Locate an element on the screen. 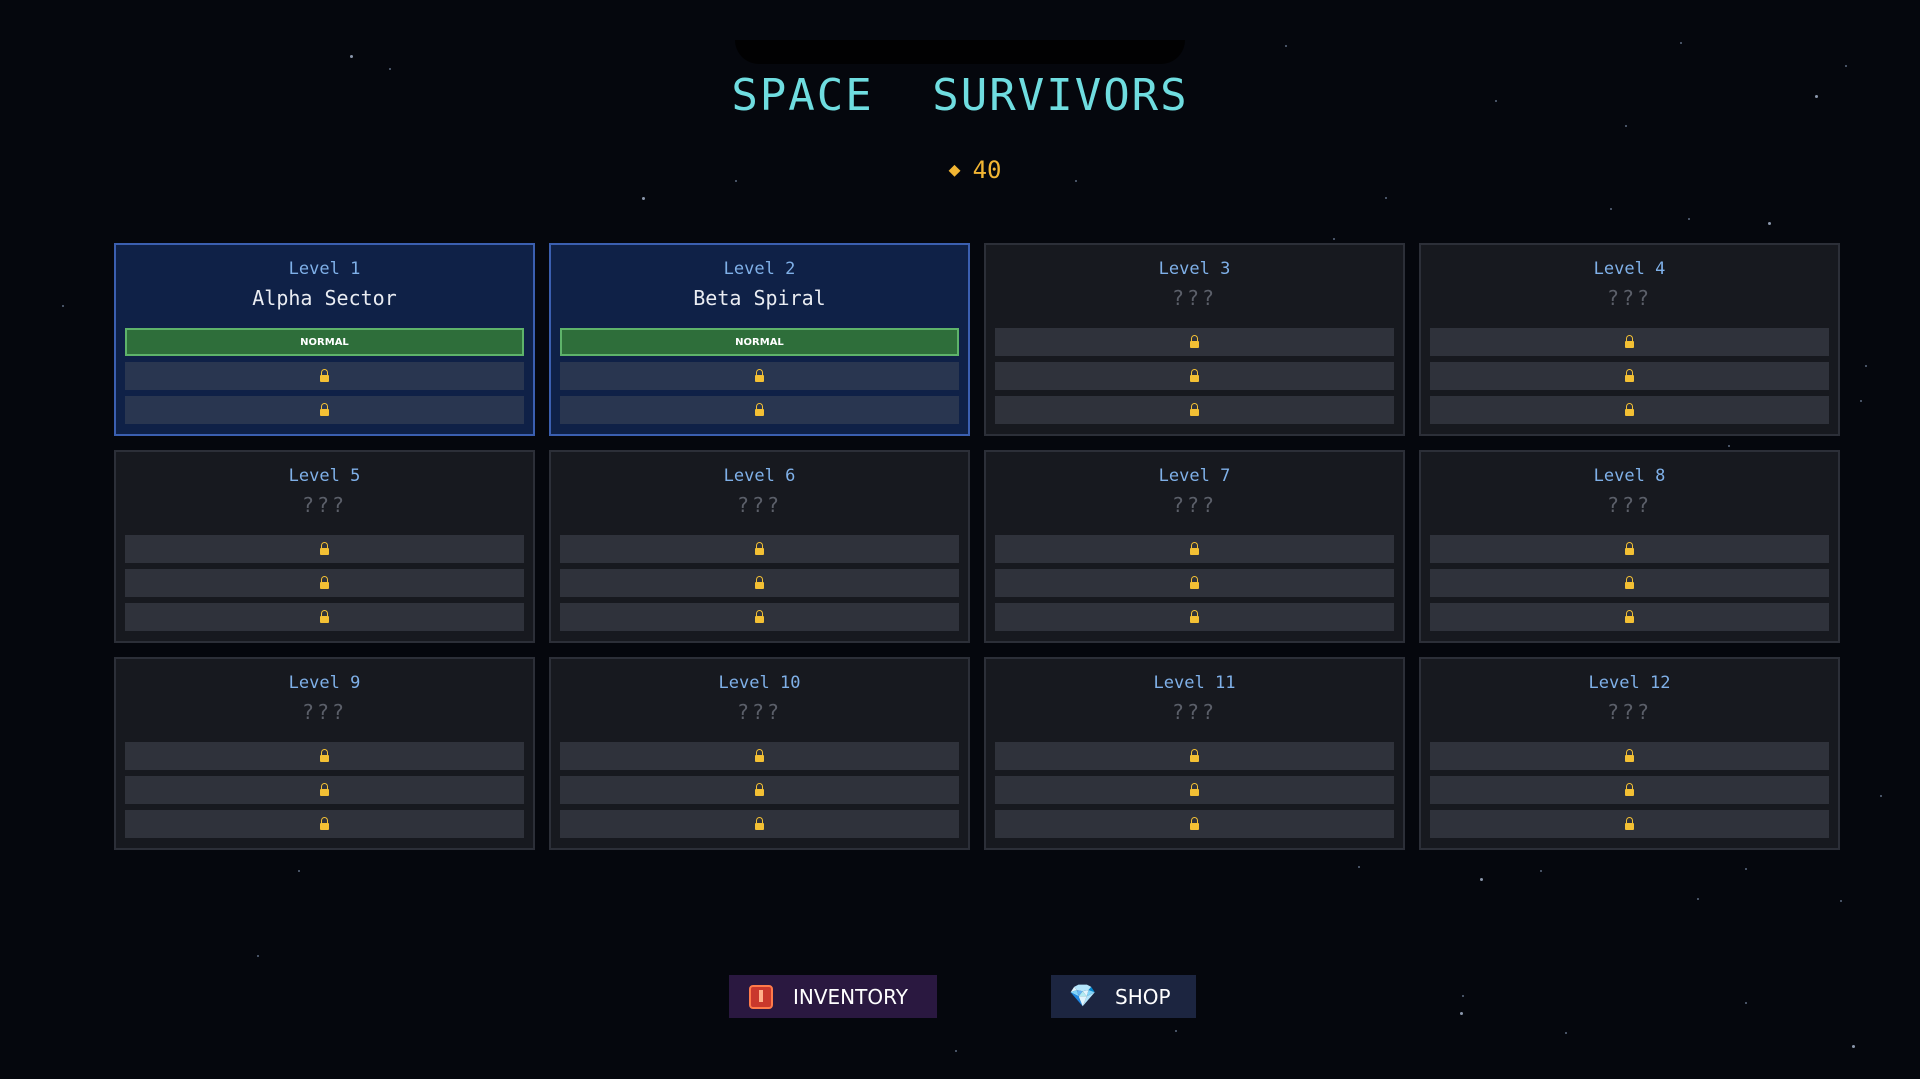  level-number: Level 11 is located at coordinates (1194, 683).